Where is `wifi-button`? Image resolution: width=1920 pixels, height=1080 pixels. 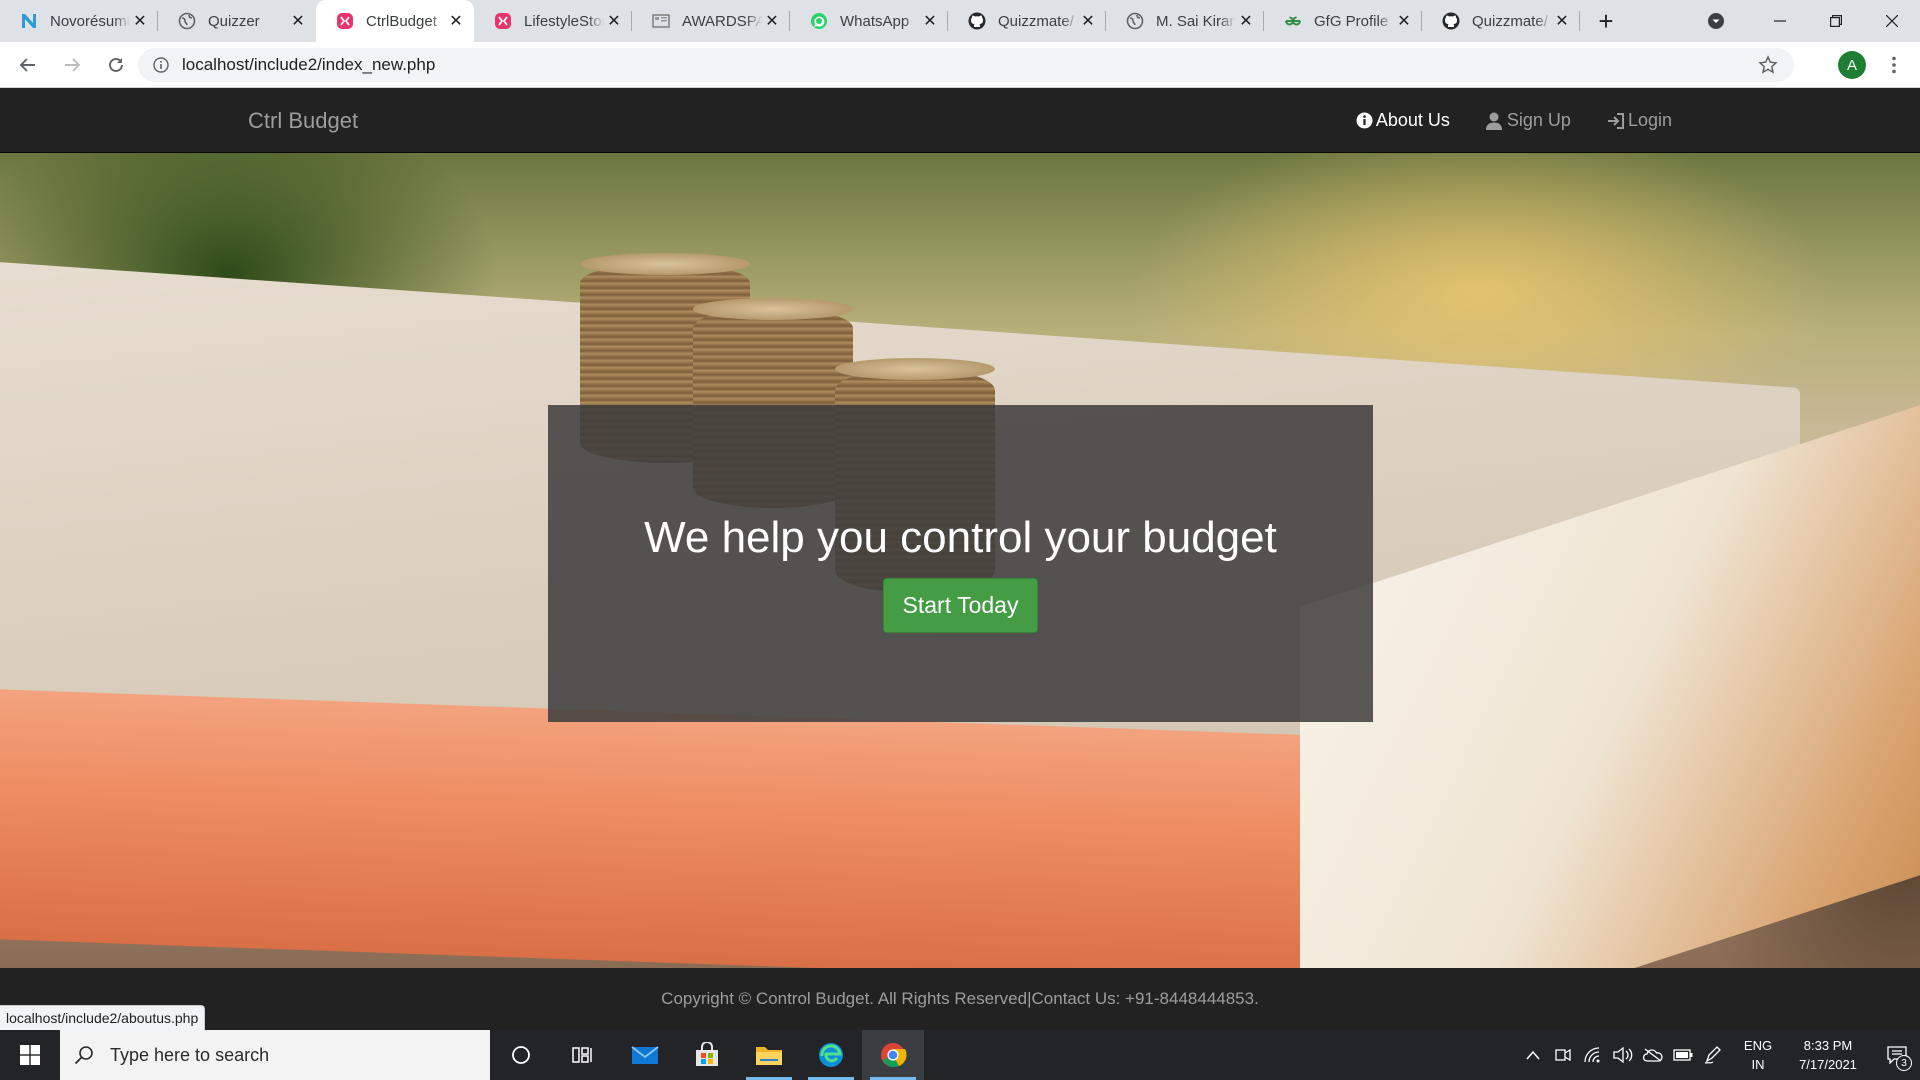
wifi-button is located at coordinates (1593, 1055).